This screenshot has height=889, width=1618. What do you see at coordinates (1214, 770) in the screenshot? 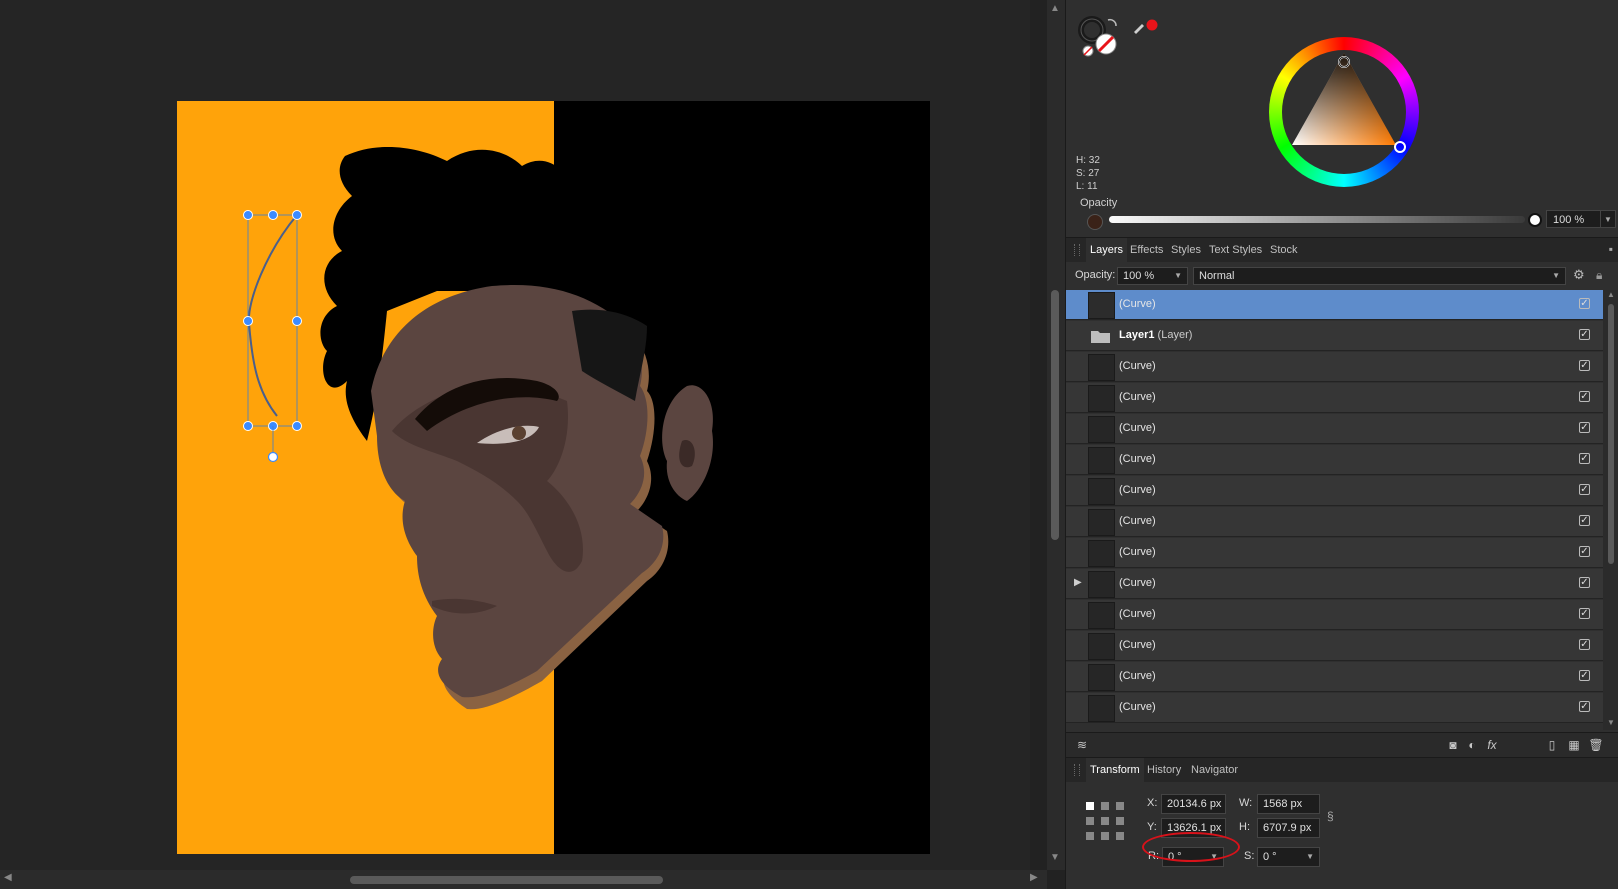
I see `tab-navigator: Navigator` at bounding box center [1214, 770].